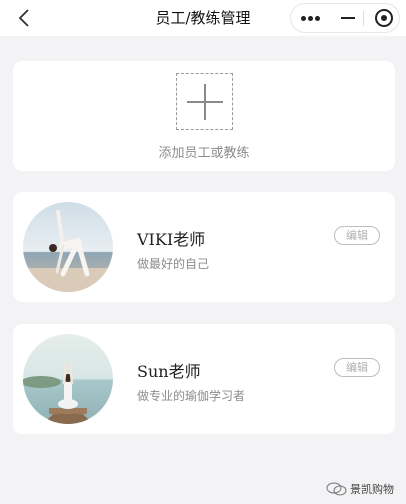 Image resolution: width=406 pixels, height=504 pixels. Describe the element at coordinates (363, 18) in the screenshot. I see `capsule-divider` at that location.